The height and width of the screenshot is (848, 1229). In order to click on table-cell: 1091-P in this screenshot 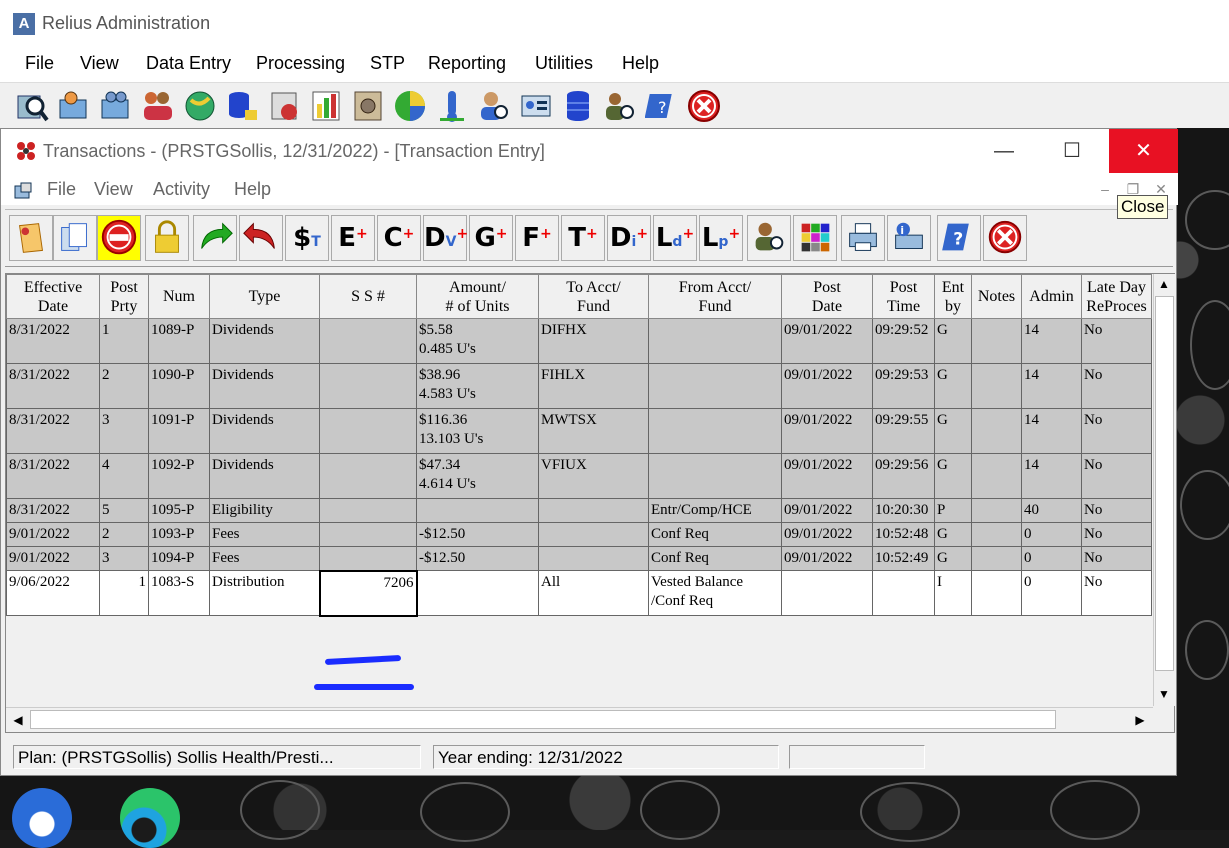, I will do `click(179, 431)`.